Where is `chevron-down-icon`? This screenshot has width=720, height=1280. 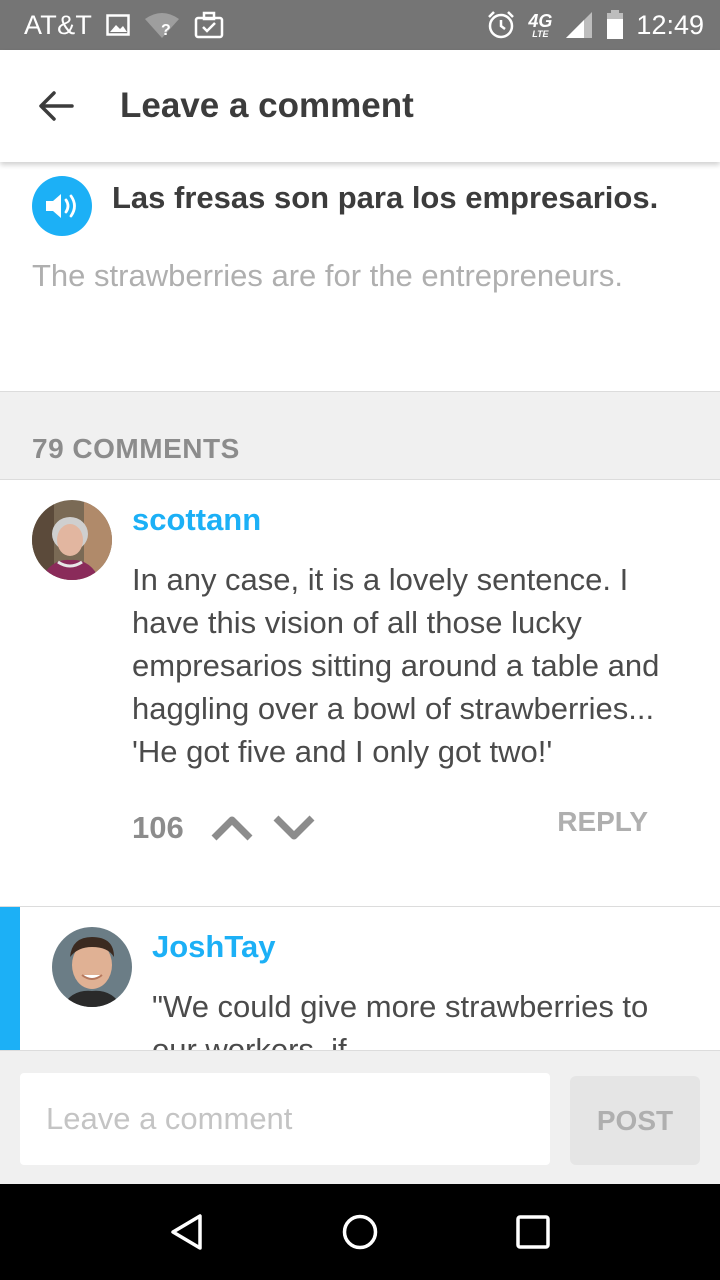 chevron-down-icon is located at coordinates (294, 827).